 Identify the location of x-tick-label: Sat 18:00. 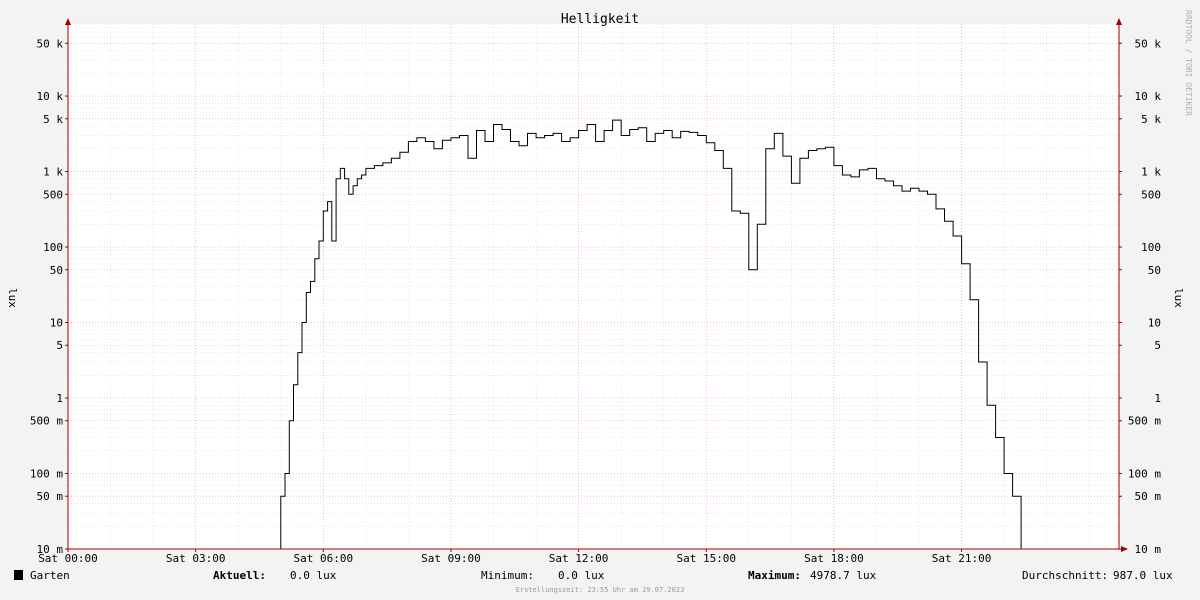
(834, 558).